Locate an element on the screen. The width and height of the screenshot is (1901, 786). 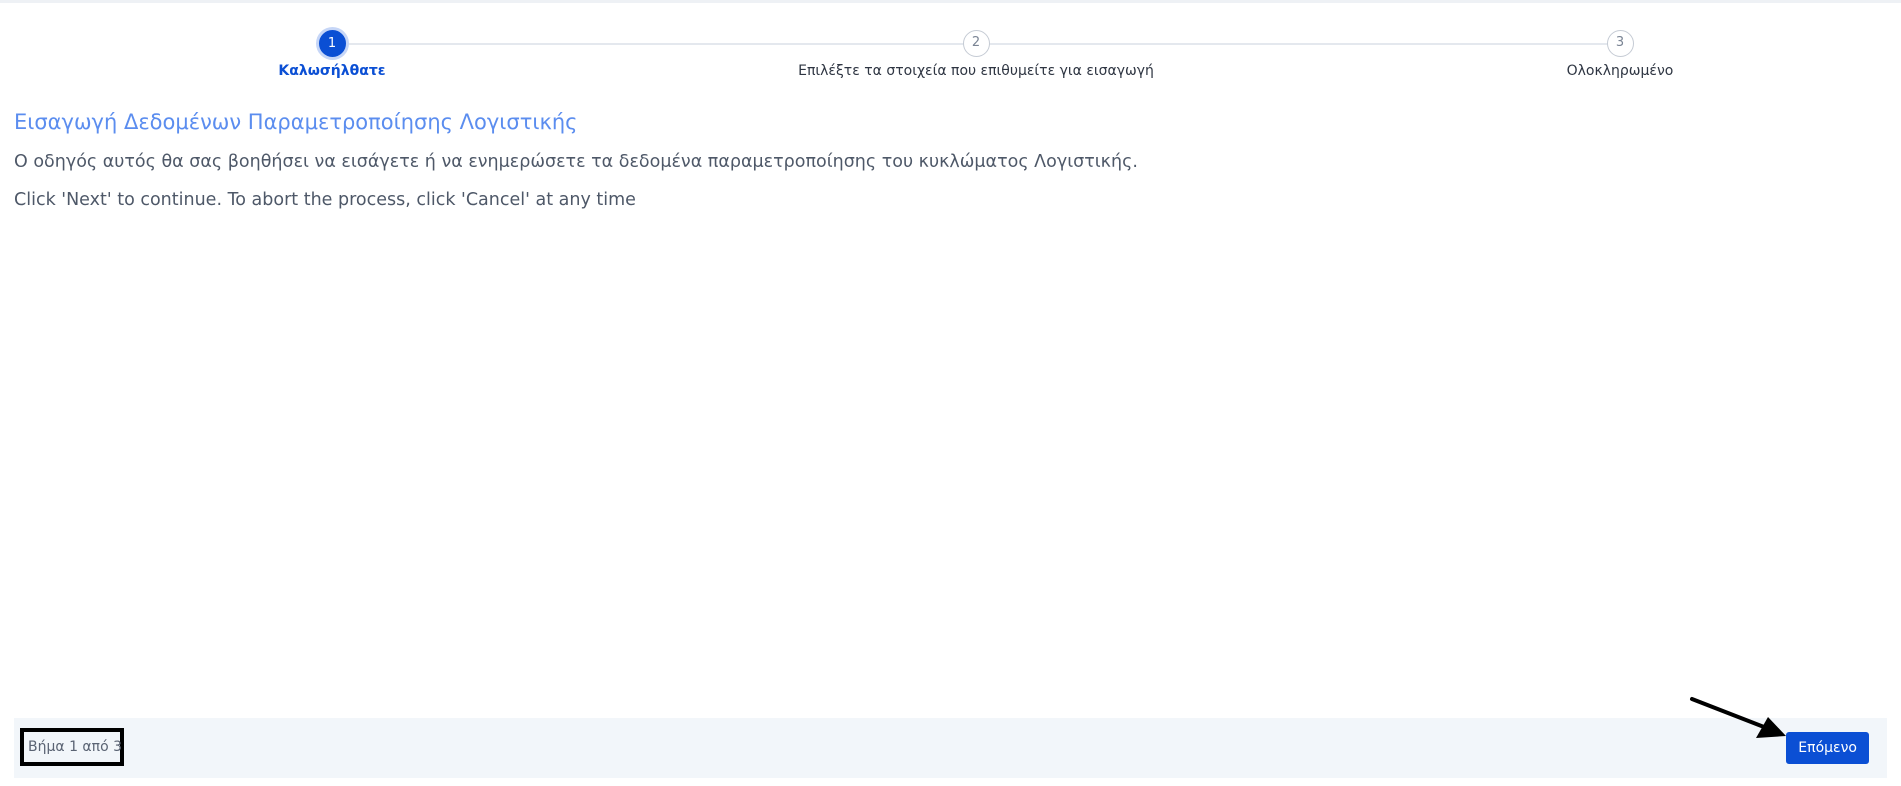
wizard-step-1: 1 Καλωσήλθατε is located at coordinates (332, 54).